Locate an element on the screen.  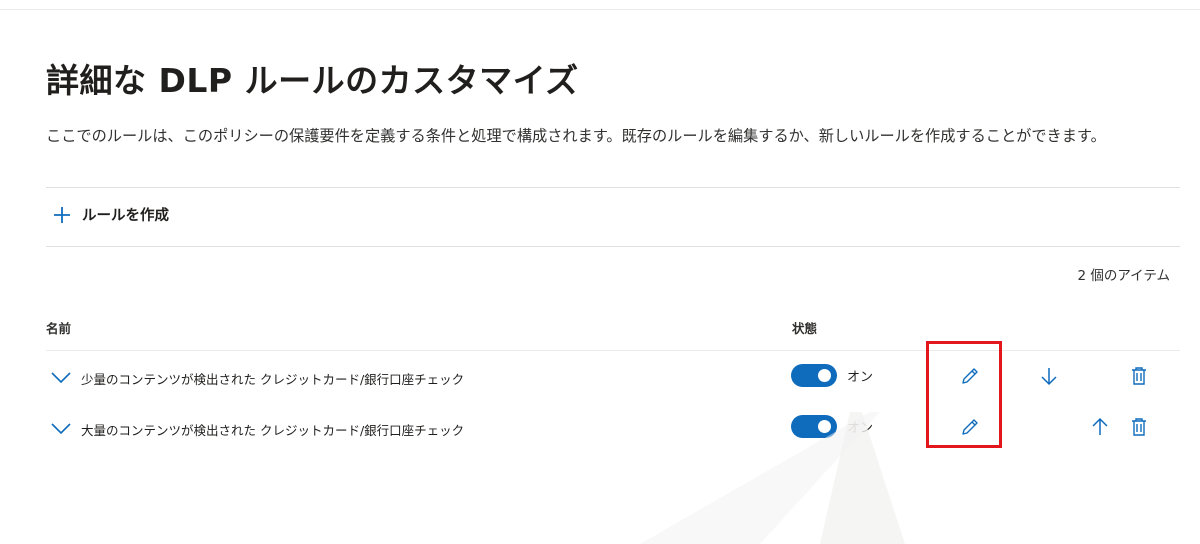
create-rule-label: ルールを作成 is located at coordinates (125, 216).